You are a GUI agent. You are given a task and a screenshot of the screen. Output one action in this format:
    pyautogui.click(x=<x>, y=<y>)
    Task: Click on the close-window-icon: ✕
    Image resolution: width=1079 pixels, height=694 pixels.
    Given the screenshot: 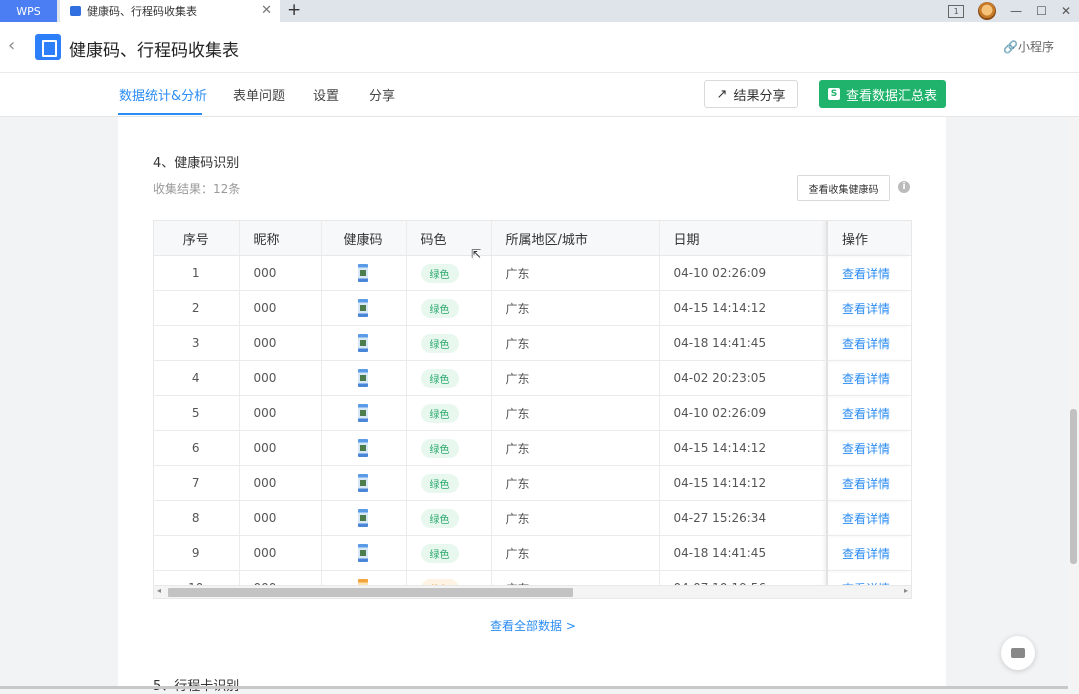 What is the action you would take?
    pyautogui.click(x=1066, y=11)
    